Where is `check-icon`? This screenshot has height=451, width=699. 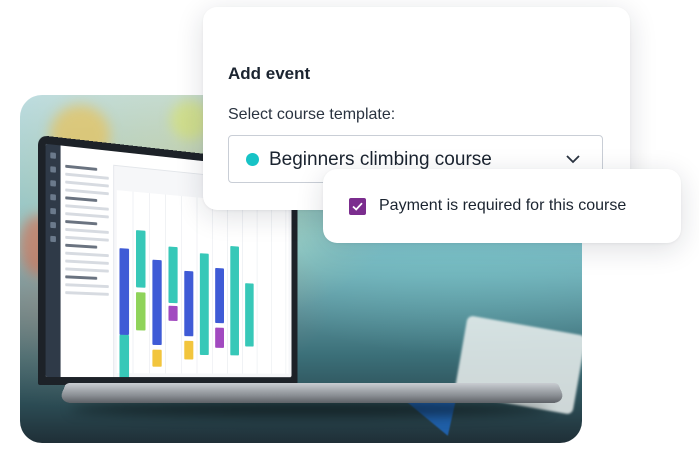 check-icon is located at coordinates (357, 206).